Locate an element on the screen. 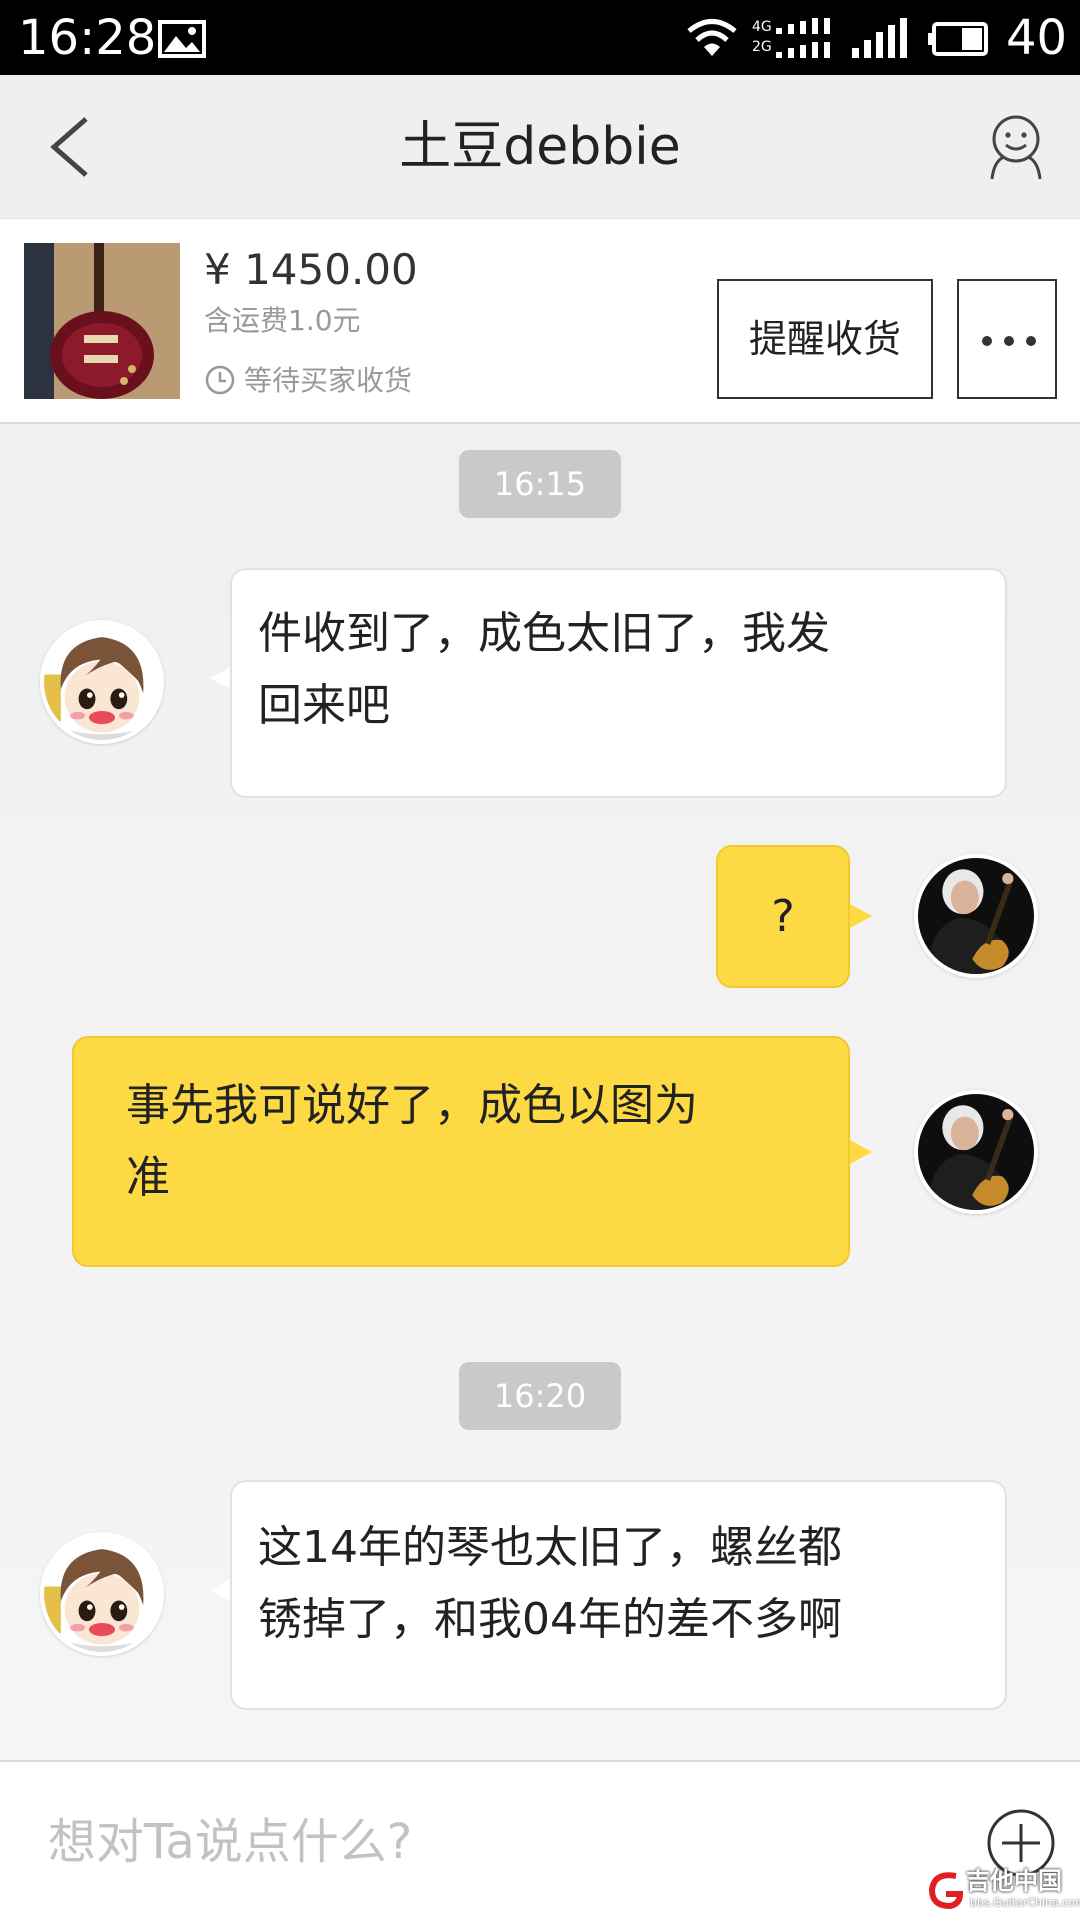 The height and width of the screenshot is (1920, 1080). guitar-image is located at coordinates (102, 321).